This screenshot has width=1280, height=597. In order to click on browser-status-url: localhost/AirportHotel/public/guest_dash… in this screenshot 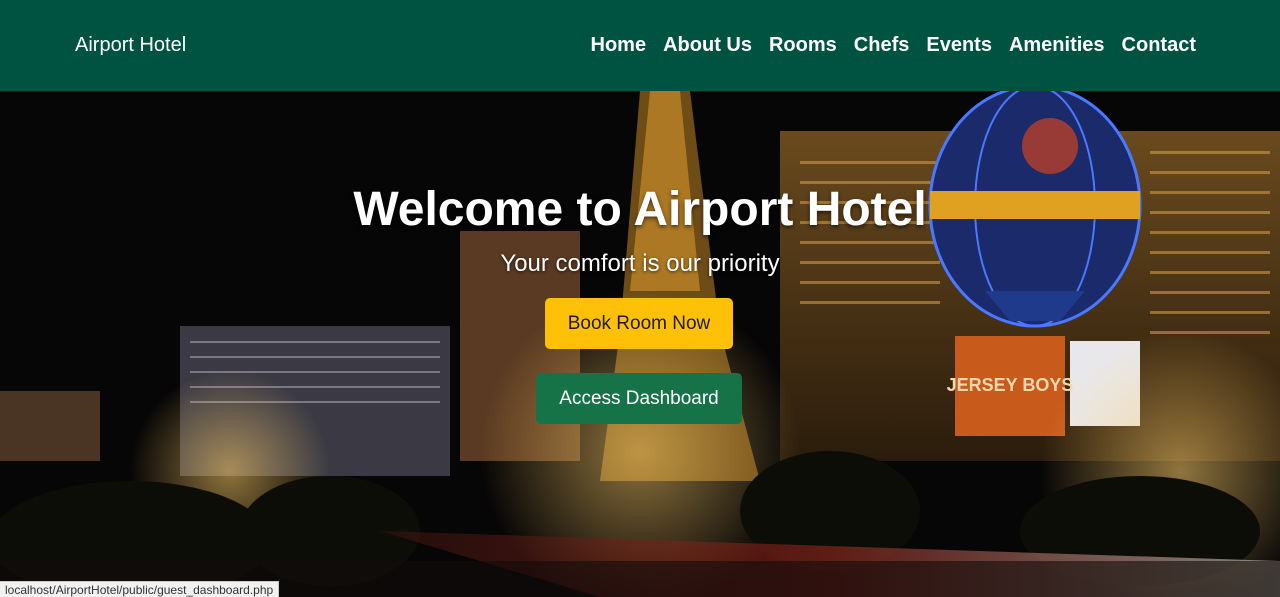, I will do `click(140, 589)`.